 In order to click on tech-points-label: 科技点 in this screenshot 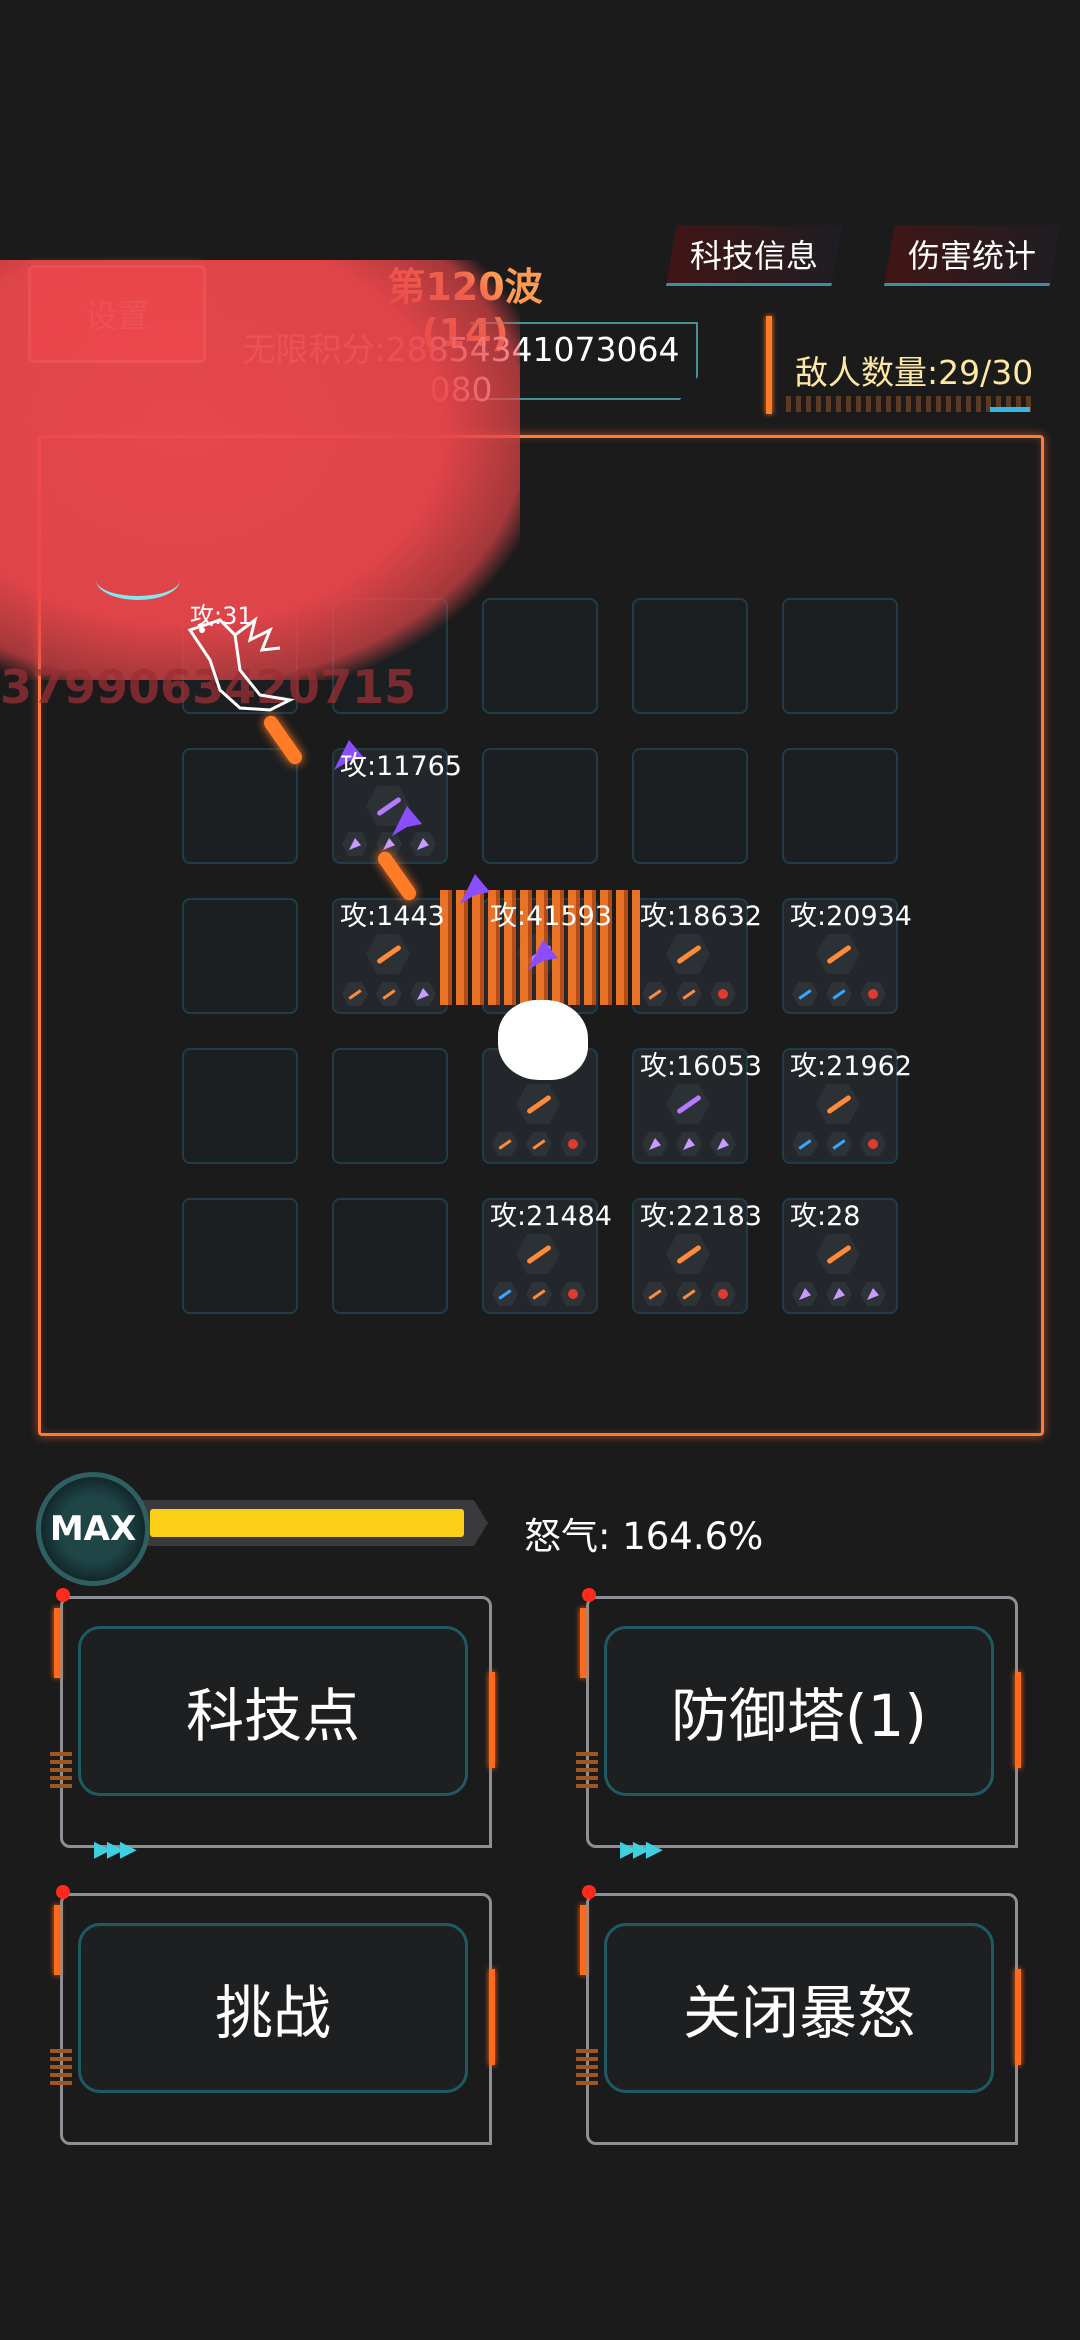, I will do `click(272, 1716)`.